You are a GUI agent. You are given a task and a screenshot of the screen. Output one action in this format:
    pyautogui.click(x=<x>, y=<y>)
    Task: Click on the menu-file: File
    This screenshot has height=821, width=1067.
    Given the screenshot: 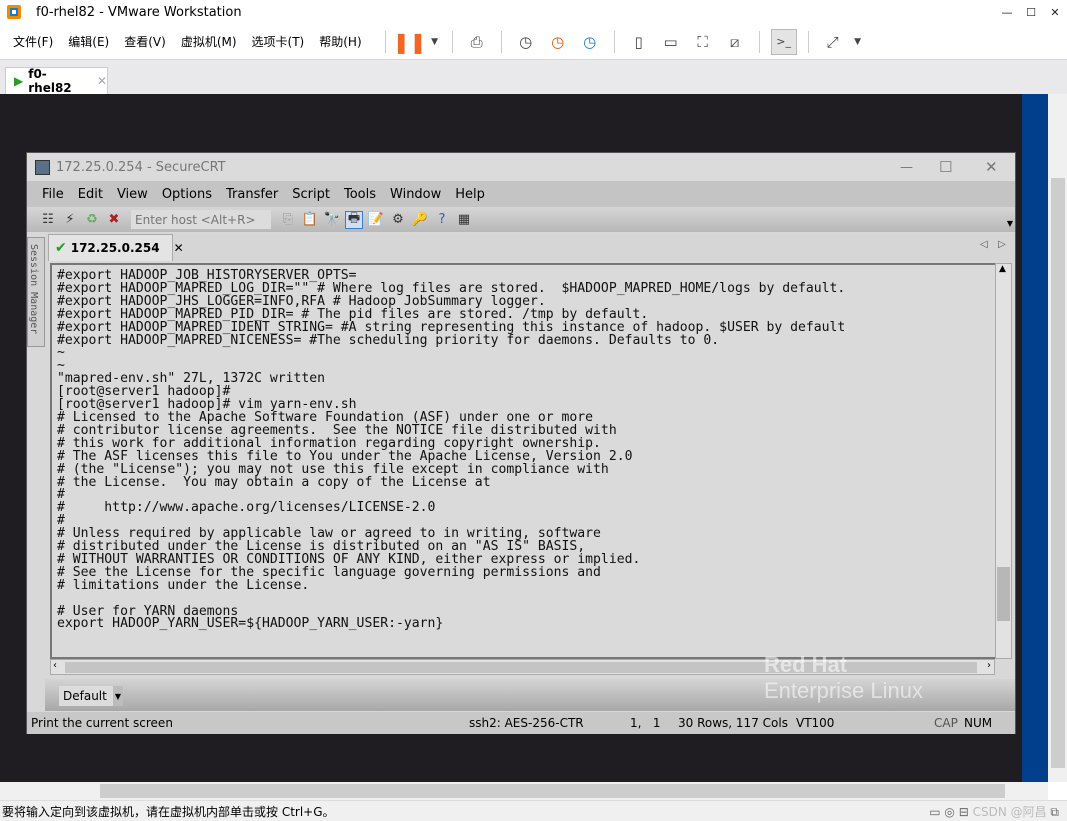 What is the action you would take?
    pyautogui.click(x=53, y=194)
    